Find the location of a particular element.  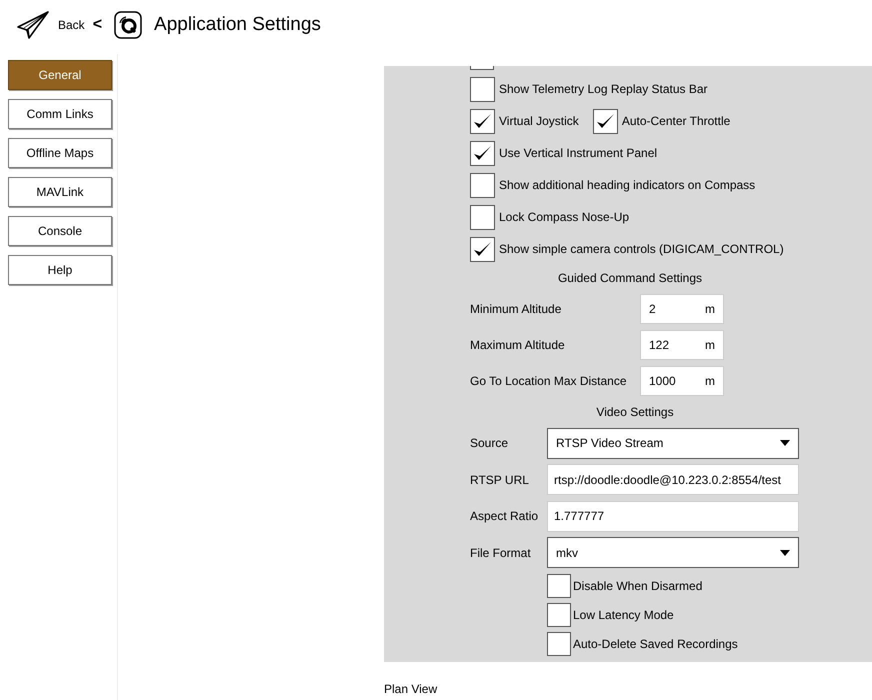

checkbox-label: Auto-Center Throttle is located at coordinates (676, 121).